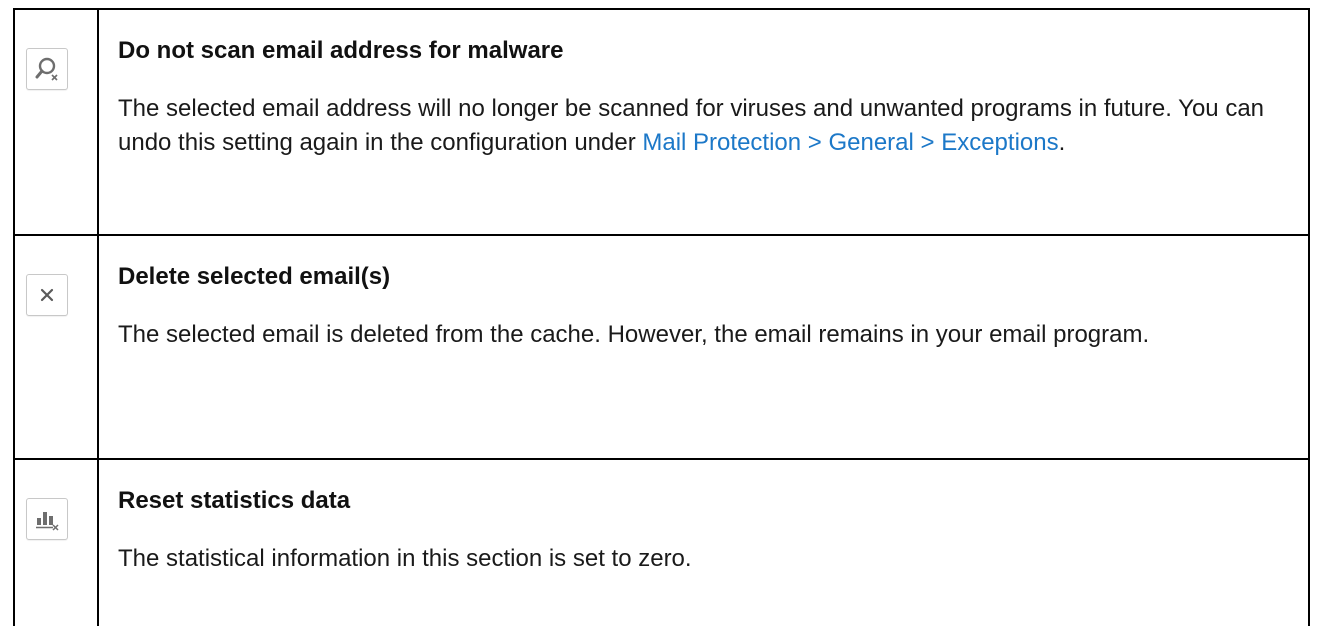 Image resolution: width=1319 pixels, height=626 pixels. I want to click on config-path-link: Mail Protection > General > Exceptions, so click(850, 142).